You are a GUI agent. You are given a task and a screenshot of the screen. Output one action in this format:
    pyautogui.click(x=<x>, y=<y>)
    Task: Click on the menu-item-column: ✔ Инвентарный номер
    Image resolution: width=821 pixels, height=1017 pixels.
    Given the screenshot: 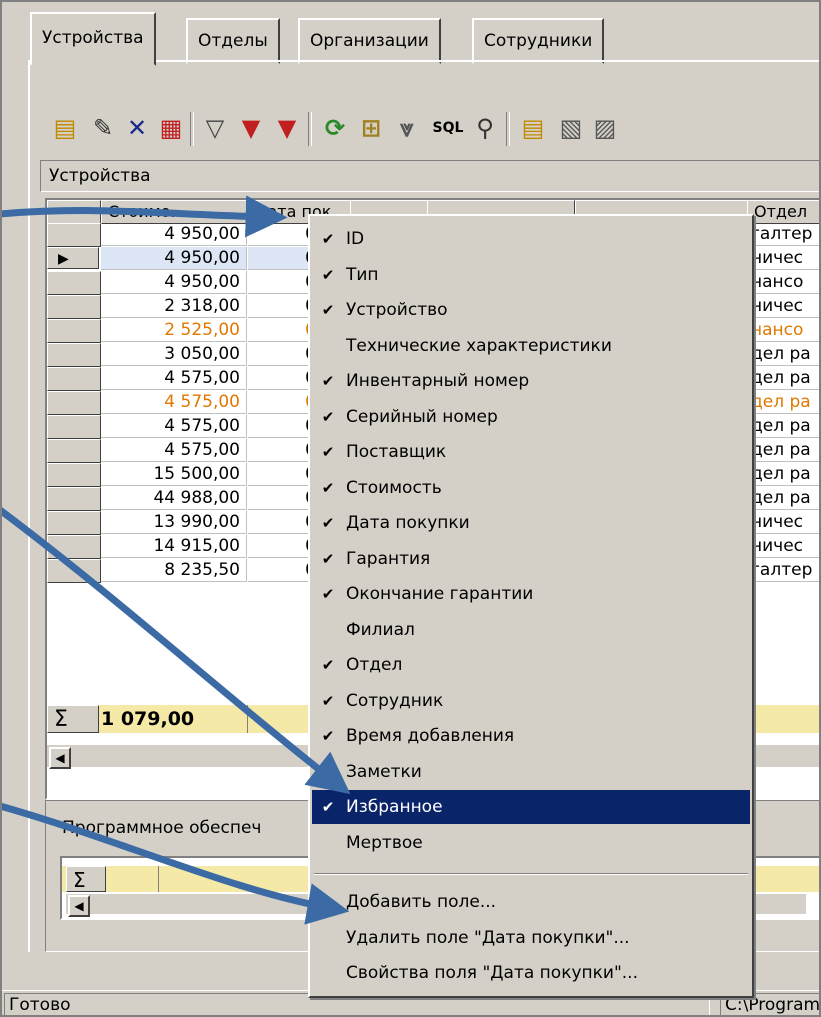 What is the action you would take?
    pyautogui.click(x=531, y=381)
    